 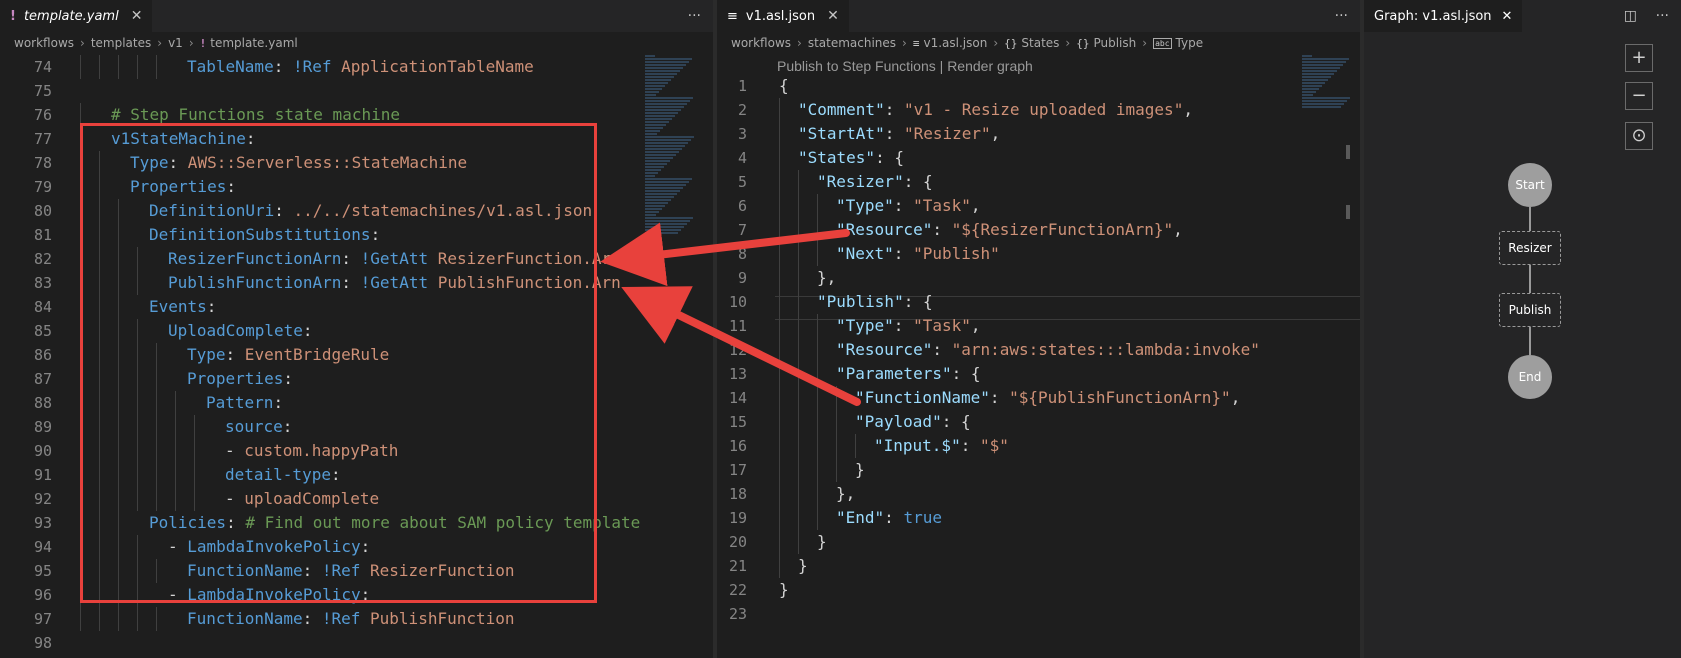 What do you see at coordinates (42, 307) in the screenshot?
I see `line-number: 84` at bounding box center [42, 307].